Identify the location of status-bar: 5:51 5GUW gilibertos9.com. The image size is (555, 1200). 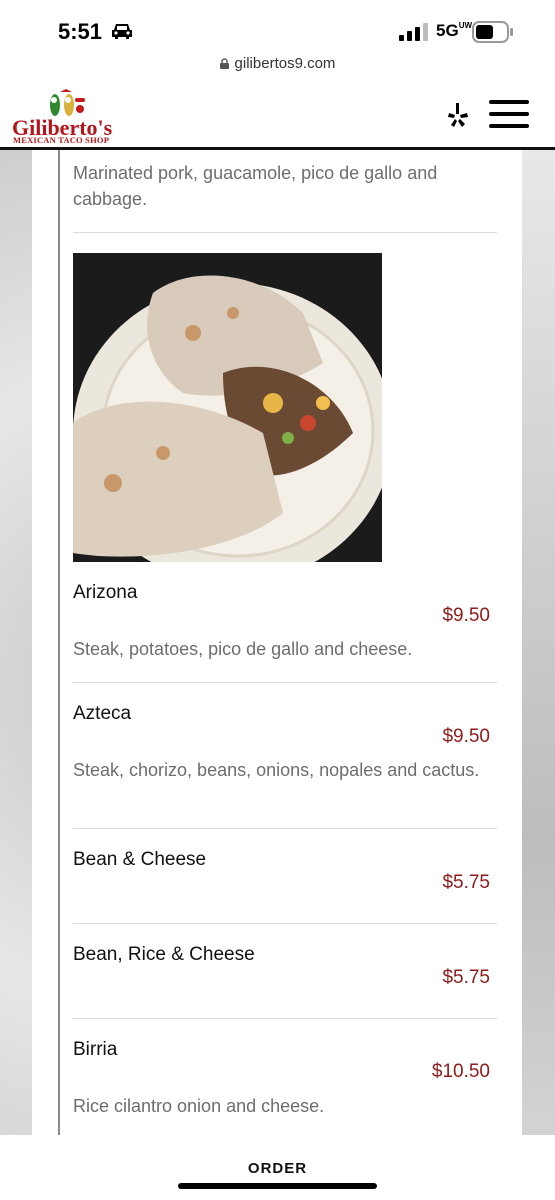
(277, 42).